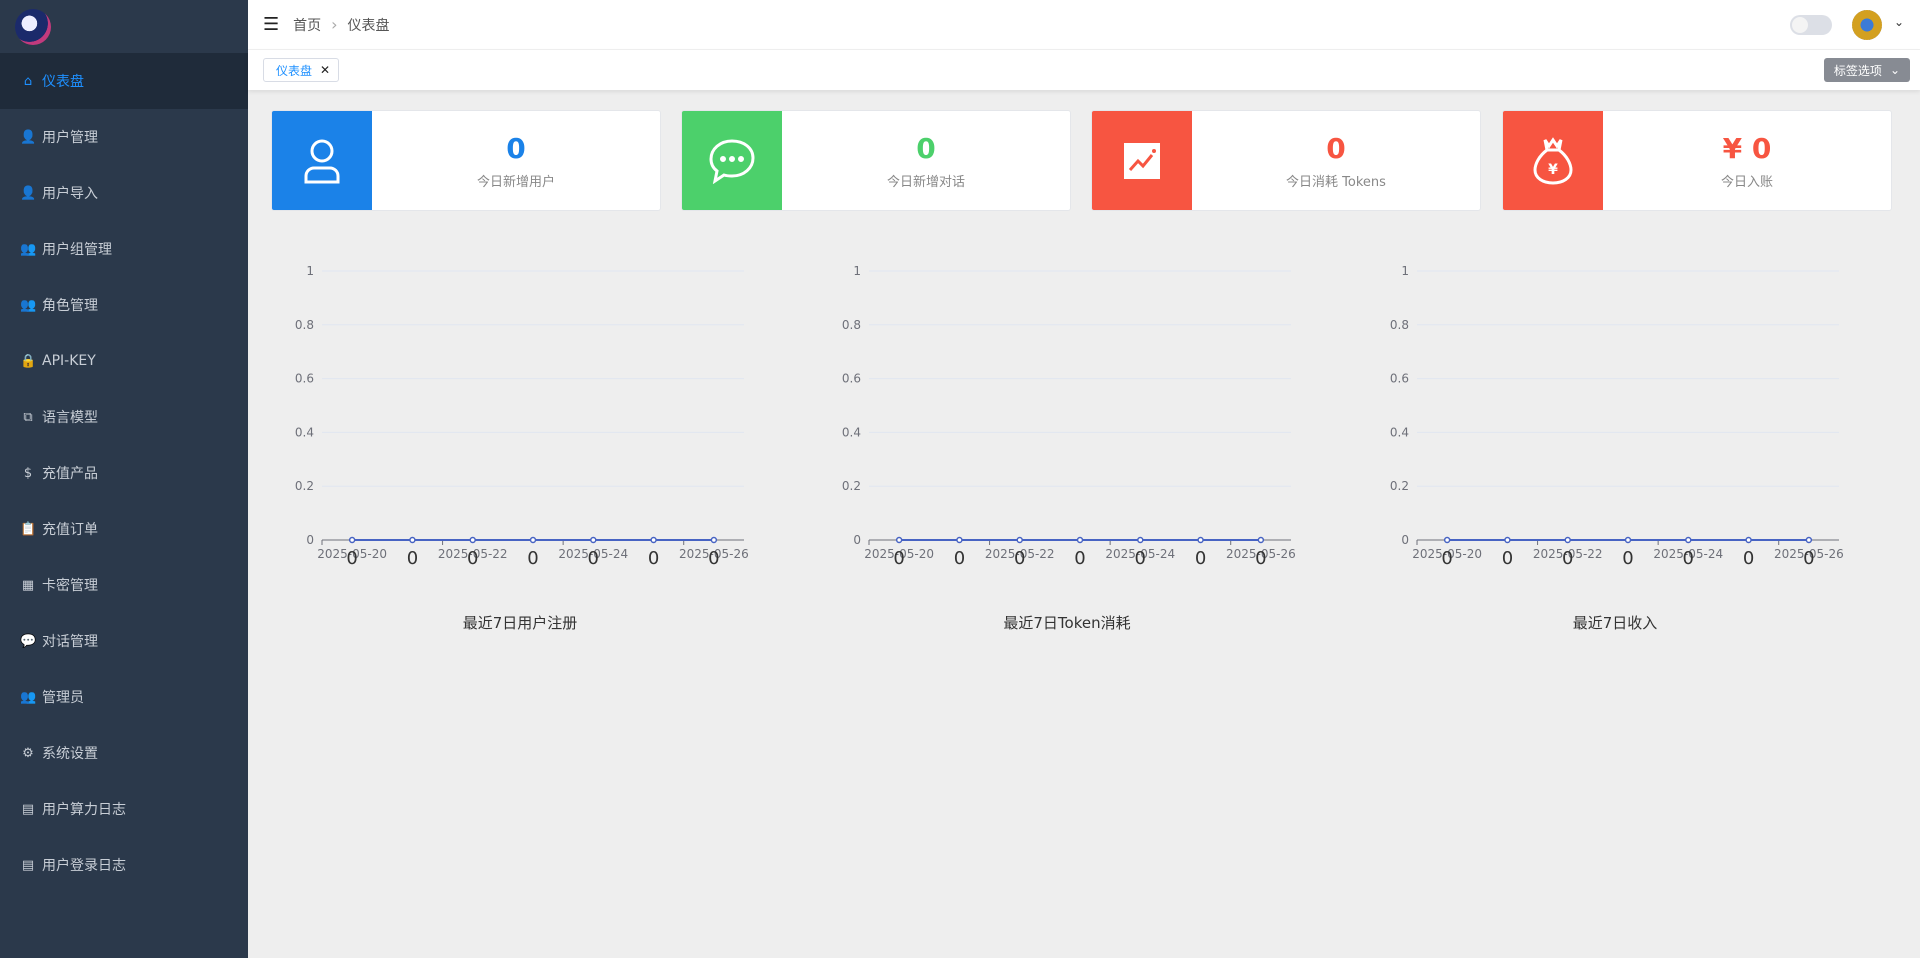 The height and width of the screenshot is (958, 1920). I want to click on sidebar-item-3: 👥 用户组管理, so click(124, 249).